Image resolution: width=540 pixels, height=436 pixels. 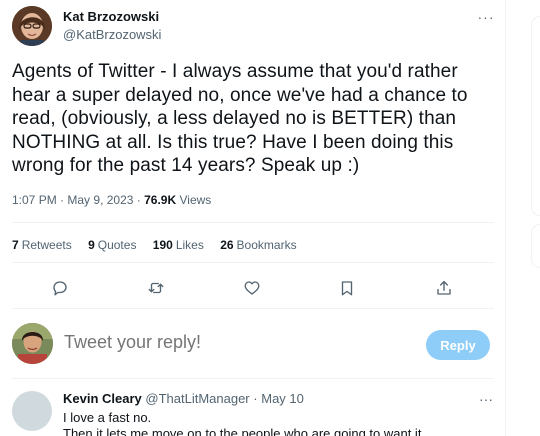 I want to click on my-avatar-image, so click(x=32, y=343).